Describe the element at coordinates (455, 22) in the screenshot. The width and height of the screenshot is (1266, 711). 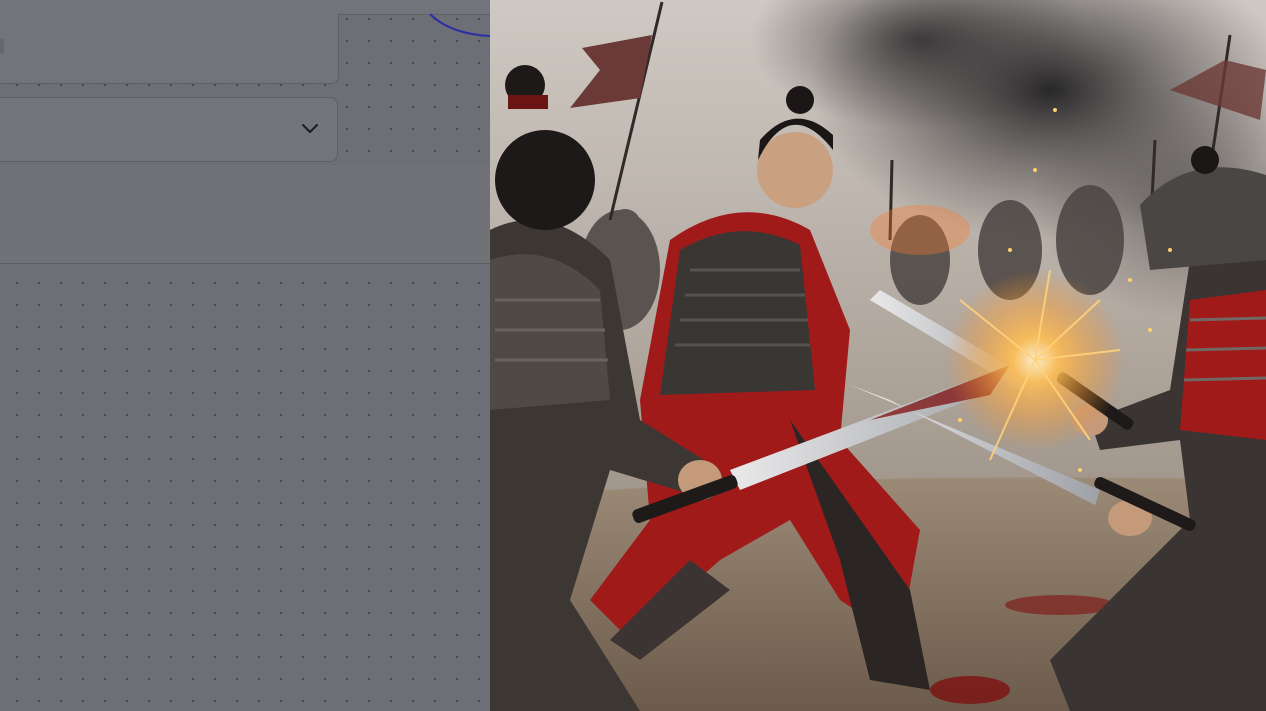
I see `node-connector-edge` at that location.